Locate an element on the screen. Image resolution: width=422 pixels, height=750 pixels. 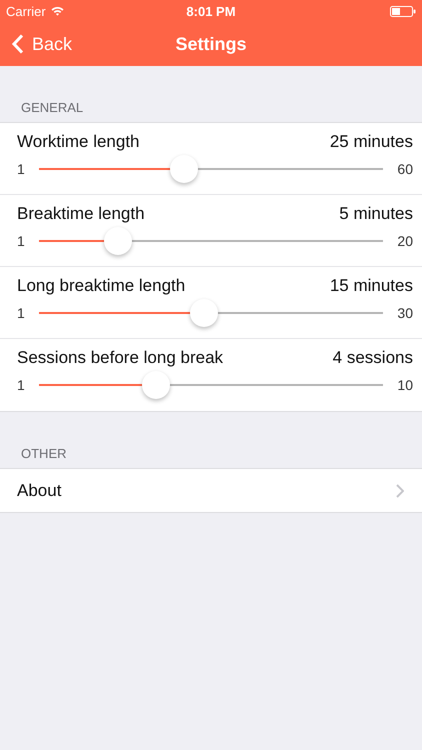
wifi-icon is located at coordinates (57, 11).